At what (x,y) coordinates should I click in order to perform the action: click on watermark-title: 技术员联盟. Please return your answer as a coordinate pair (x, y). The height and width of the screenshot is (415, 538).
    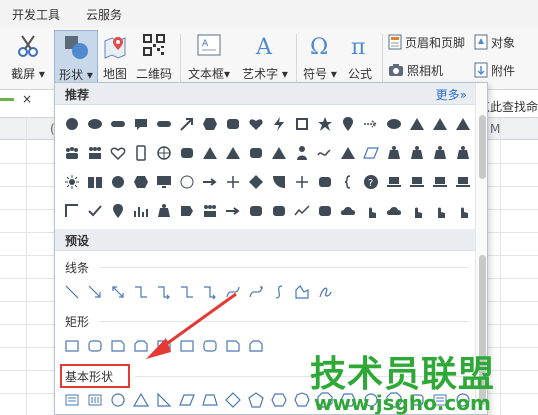
    Looking at the image, I should click on (403, 374).